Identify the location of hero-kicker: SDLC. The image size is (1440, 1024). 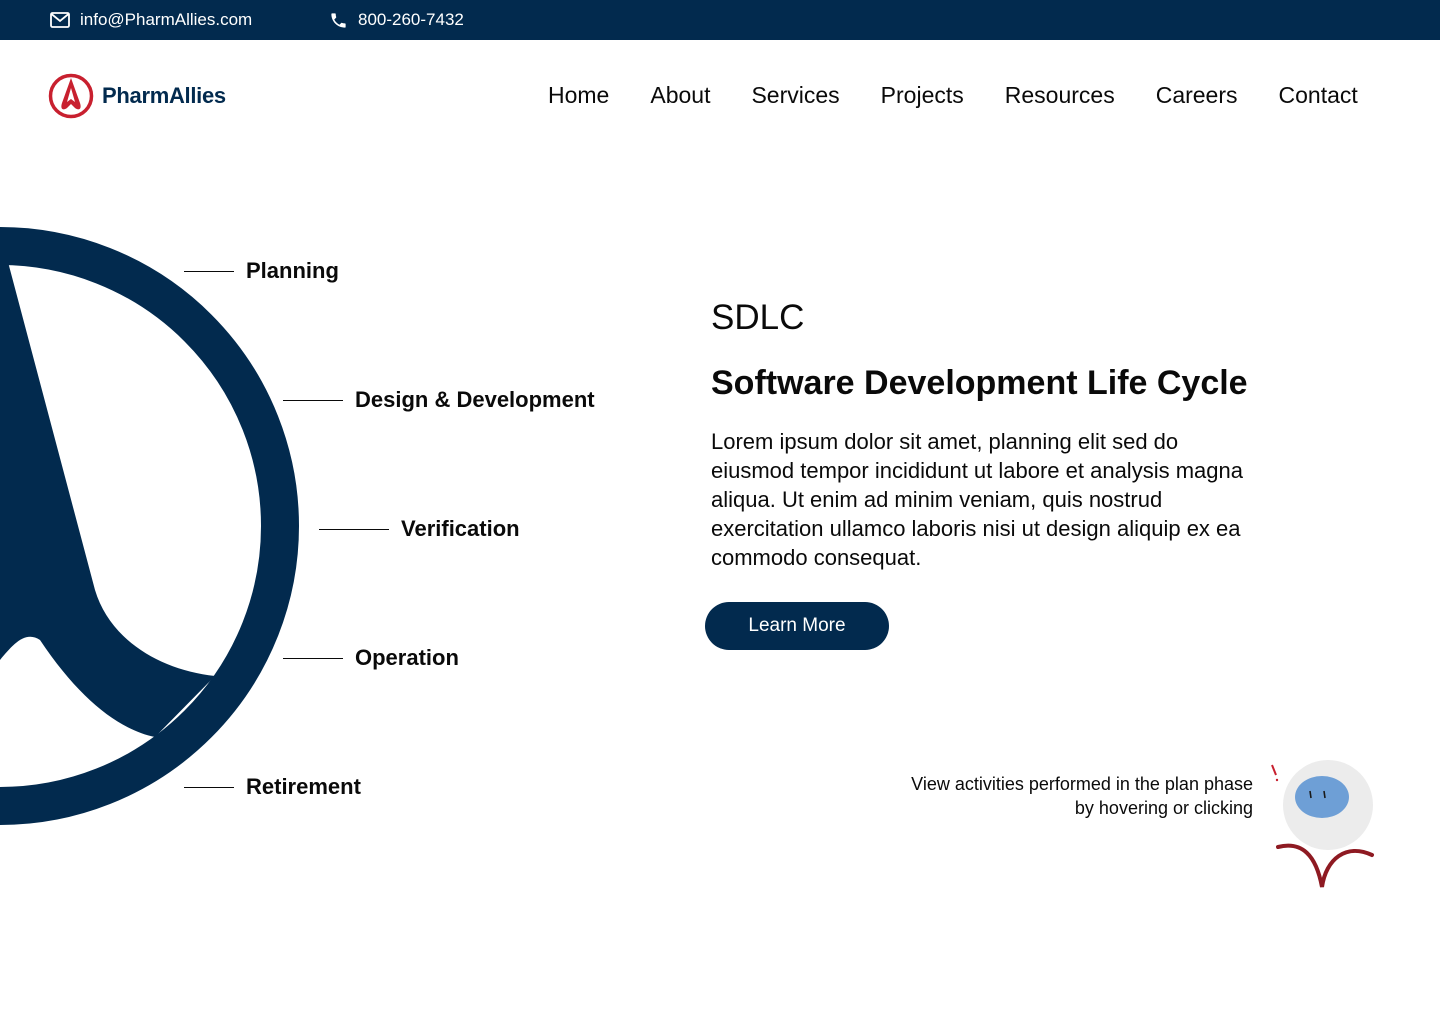
(758, 317).